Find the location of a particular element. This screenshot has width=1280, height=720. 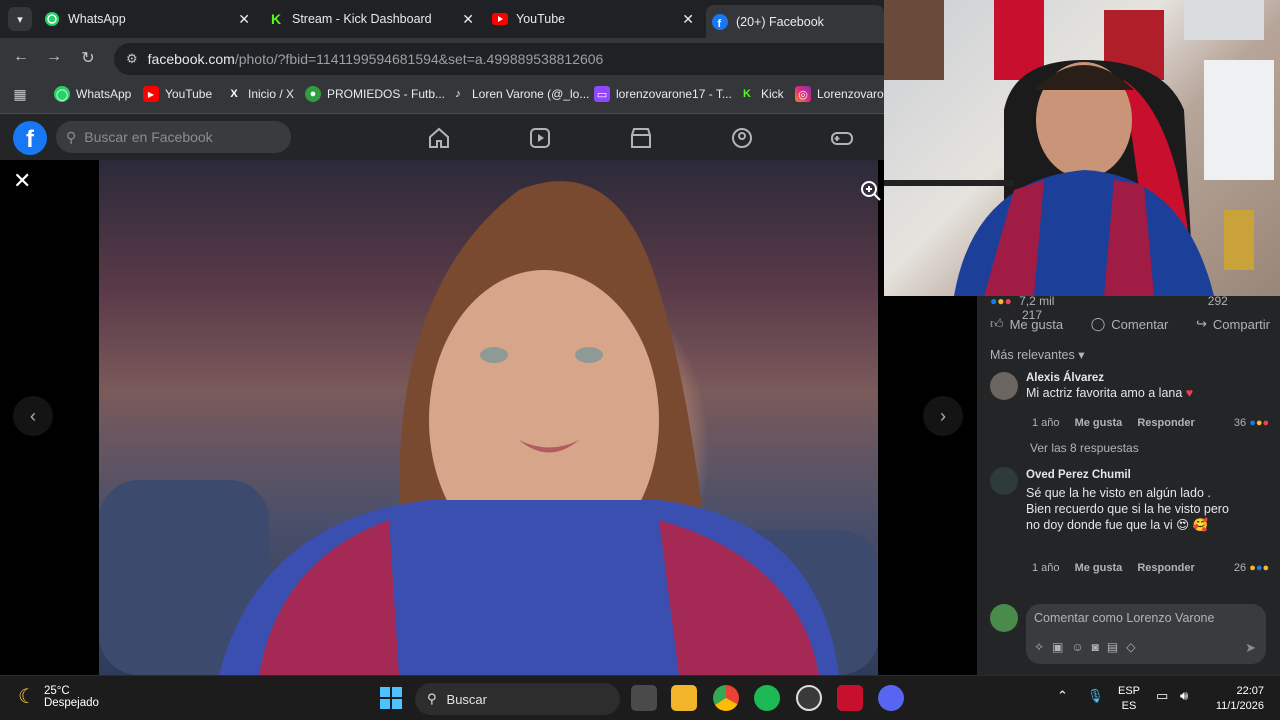

chevron-down-icon: ▾ is located at coordinates (20, 19).